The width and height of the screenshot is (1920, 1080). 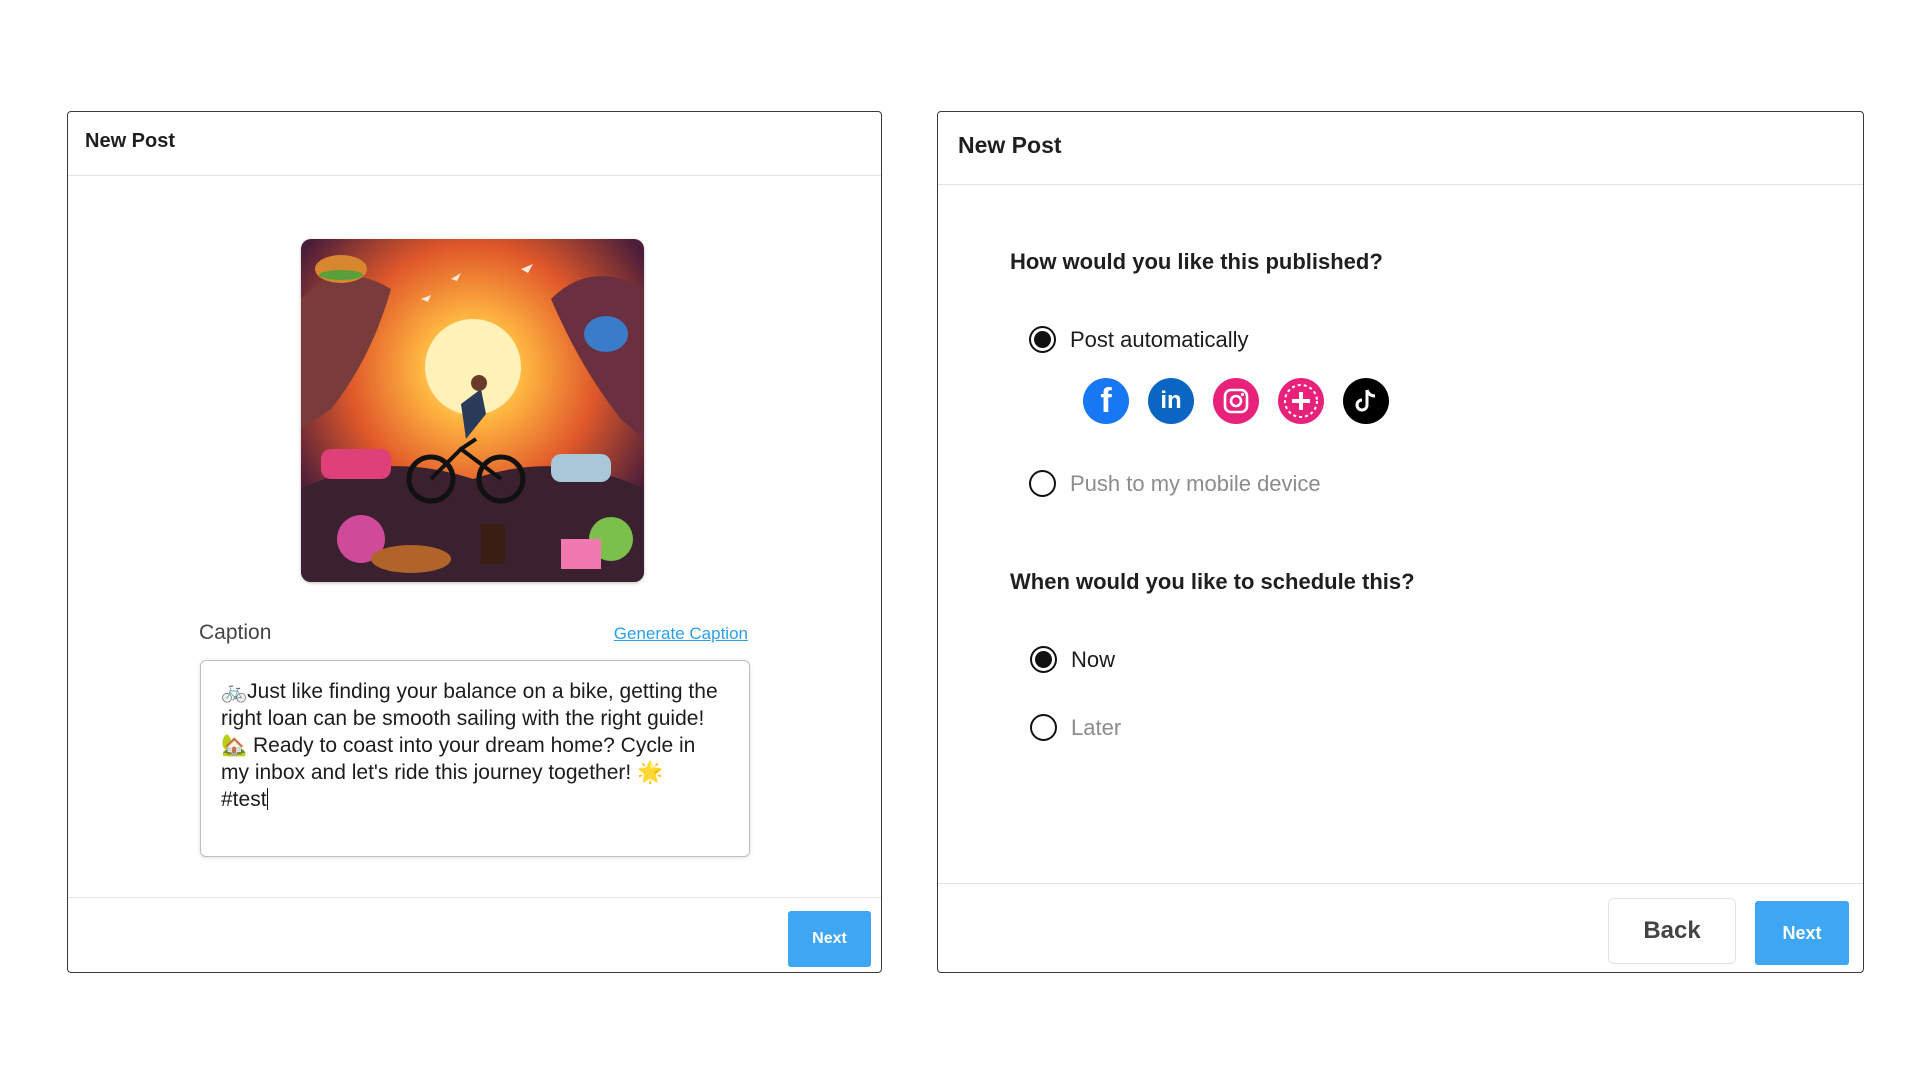 What do you see at coordinates (1366, 401) in the screenshot?
I see `tiktok-icon` at bounding box center [1366, 401].